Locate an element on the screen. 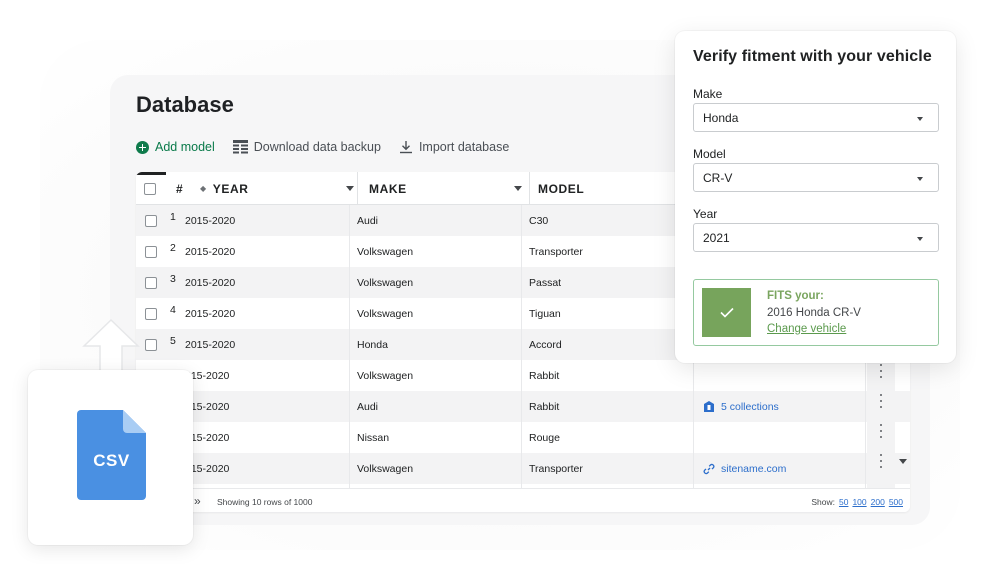  page-size-option: 100 is located at coordinates (859, 502).